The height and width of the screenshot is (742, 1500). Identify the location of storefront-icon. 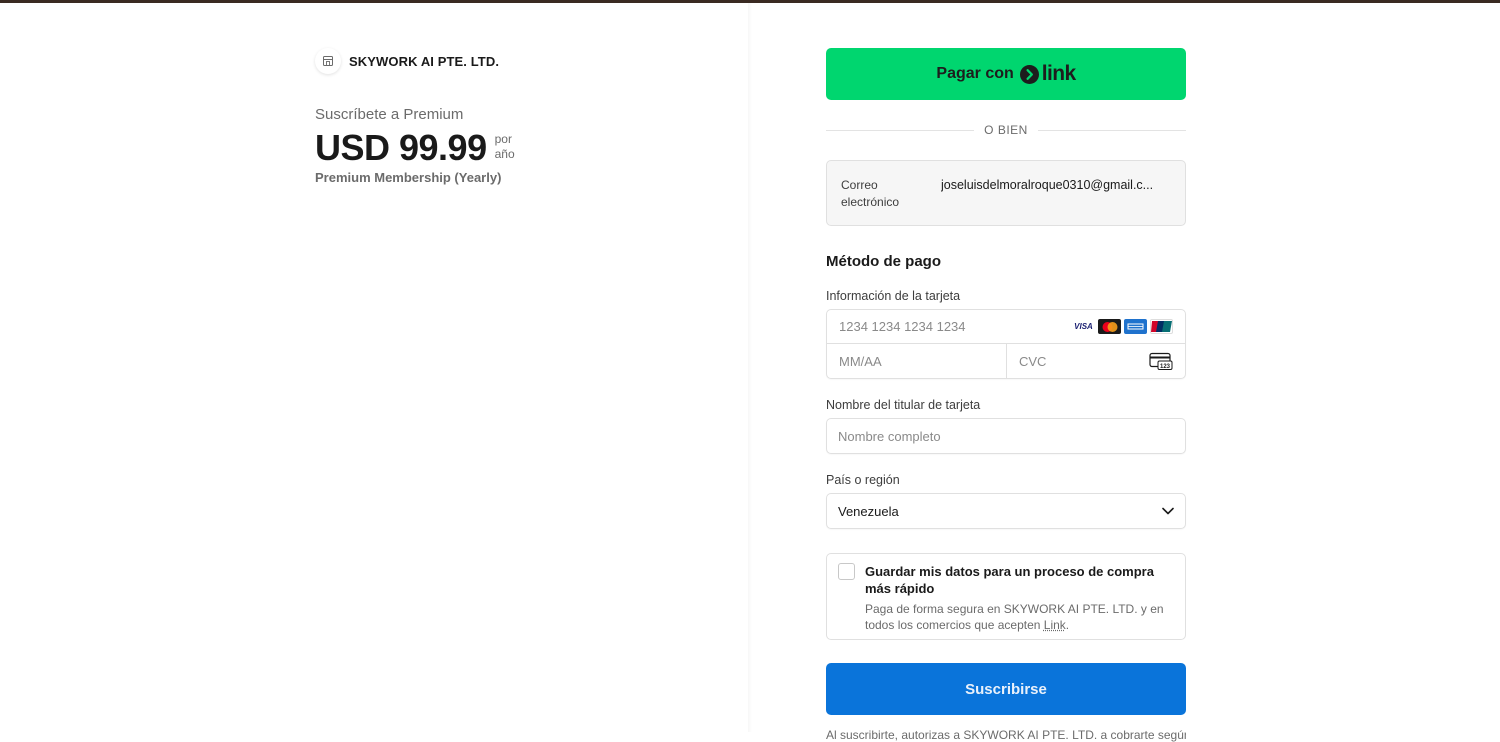
(328, 61).